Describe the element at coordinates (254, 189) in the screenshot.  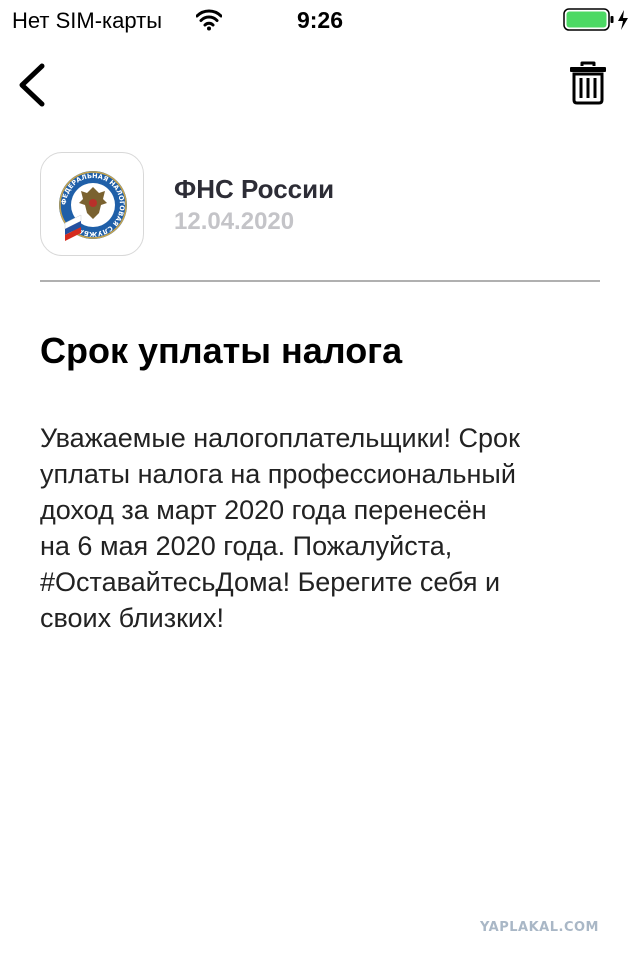
I see `sender-name: ФНС России` at that location.